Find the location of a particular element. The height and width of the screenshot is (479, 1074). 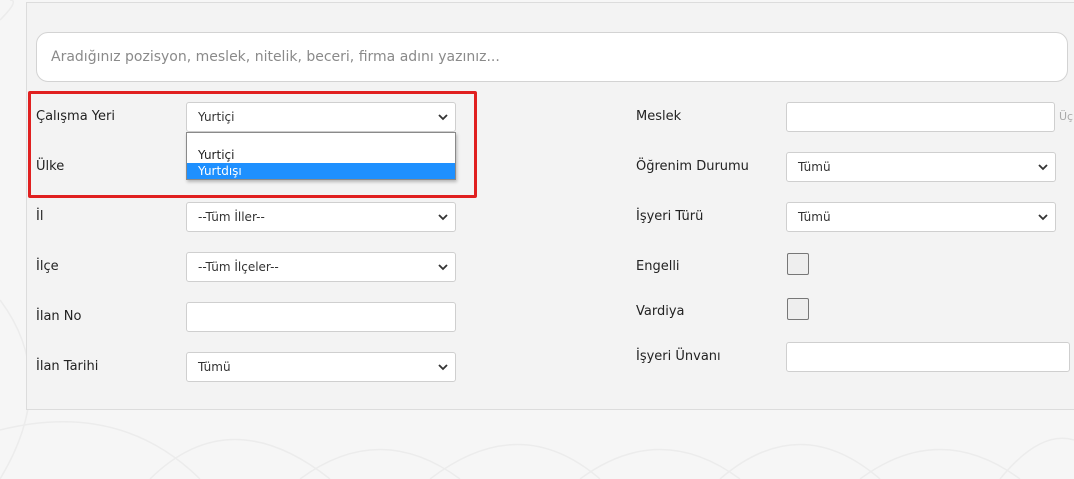

ulke-label: Ülke is located at coordinates (50, 166).